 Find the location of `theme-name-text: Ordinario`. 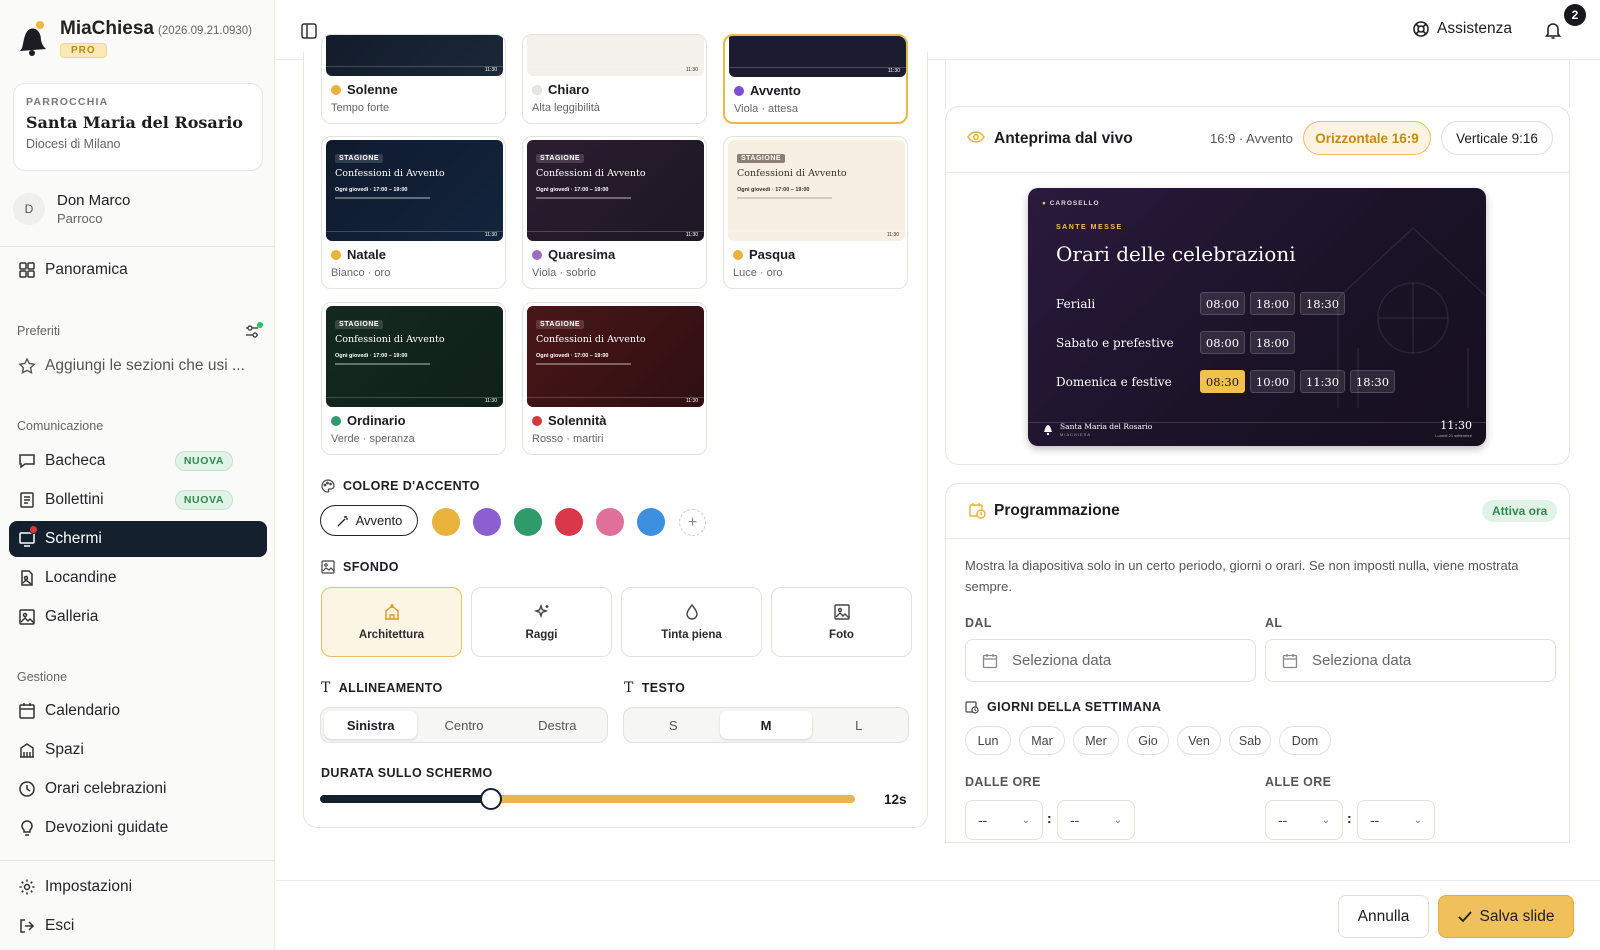

theme-name-text: Ordinario is located at coordinates (376, 420).